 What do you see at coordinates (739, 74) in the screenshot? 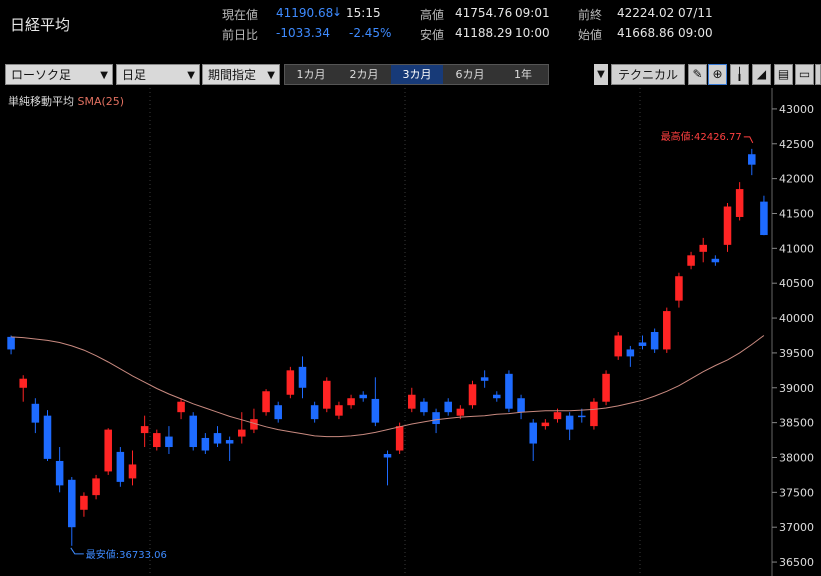
I see `bar-chart-icon: ╽` at bounding box center [739, 74].